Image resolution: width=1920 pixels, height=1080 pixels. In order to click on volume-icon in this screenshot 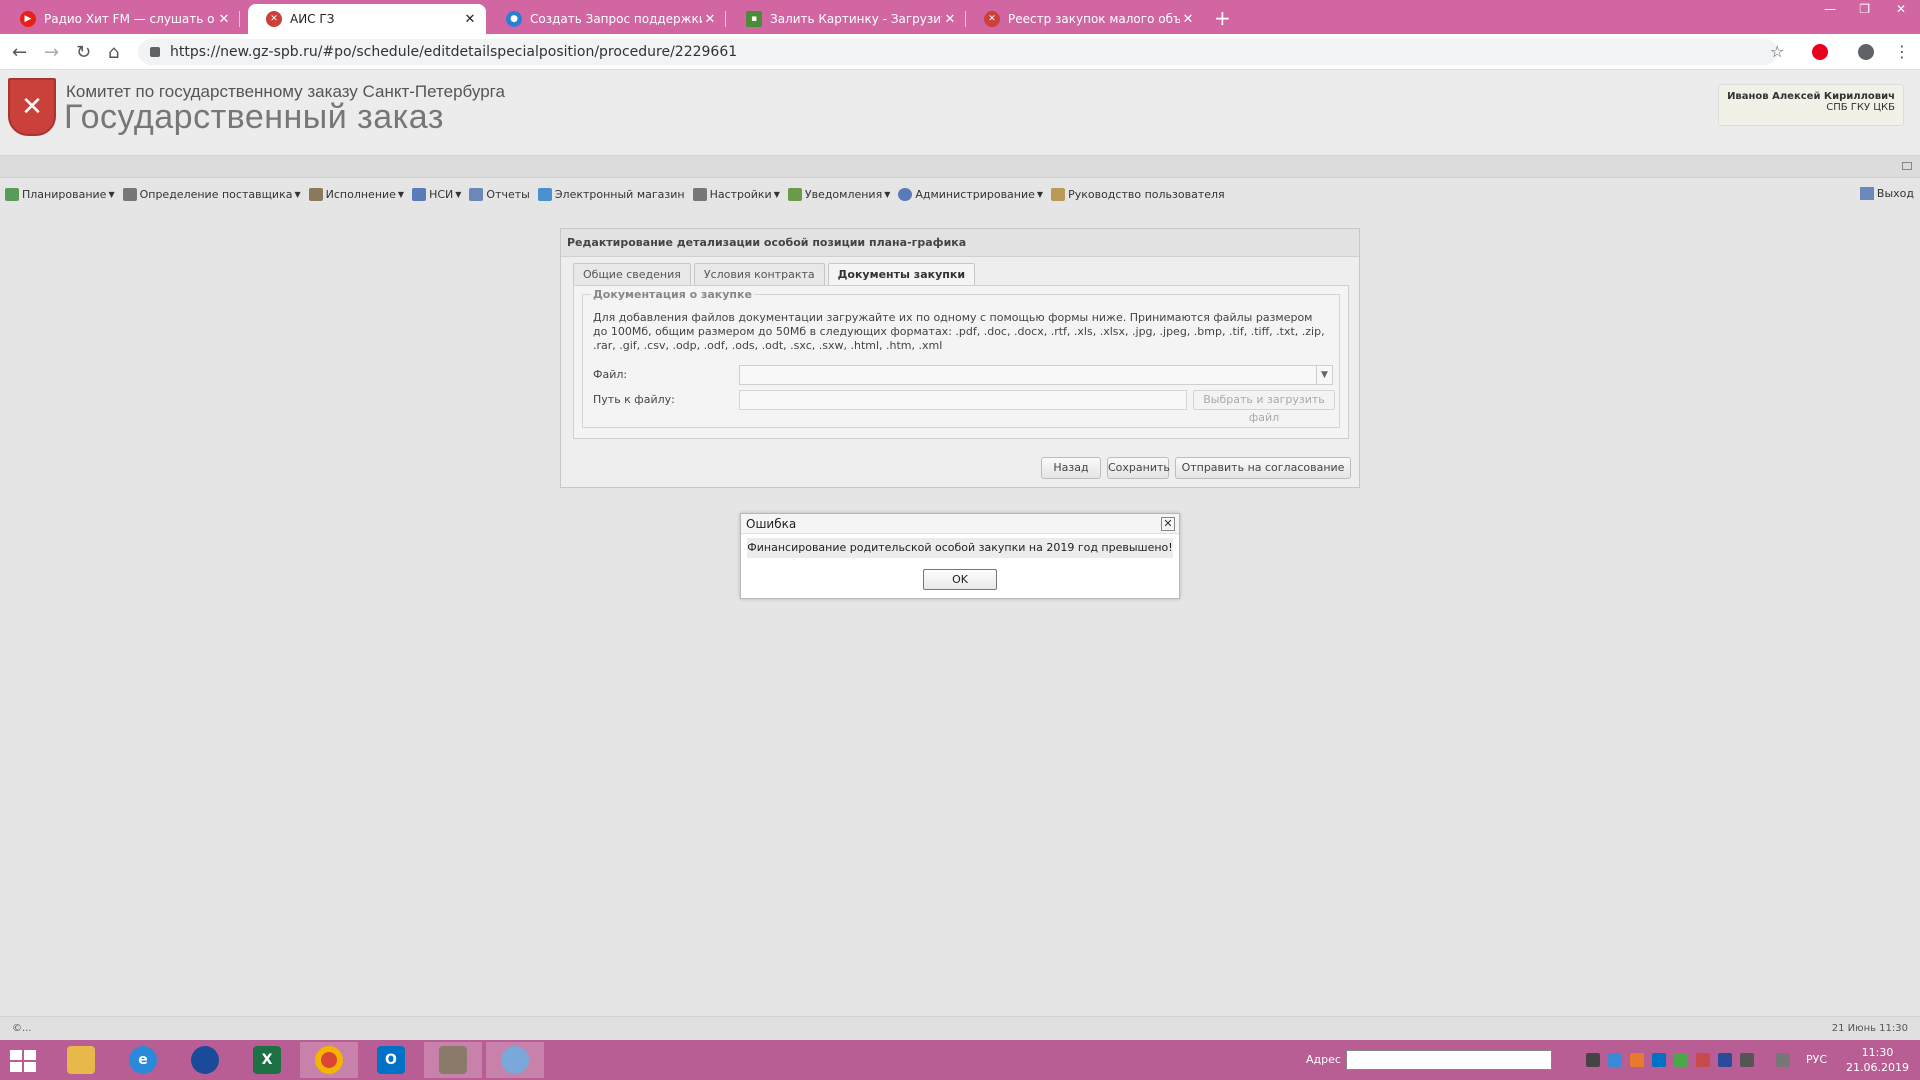, I will do `click(1783, 1060)`.